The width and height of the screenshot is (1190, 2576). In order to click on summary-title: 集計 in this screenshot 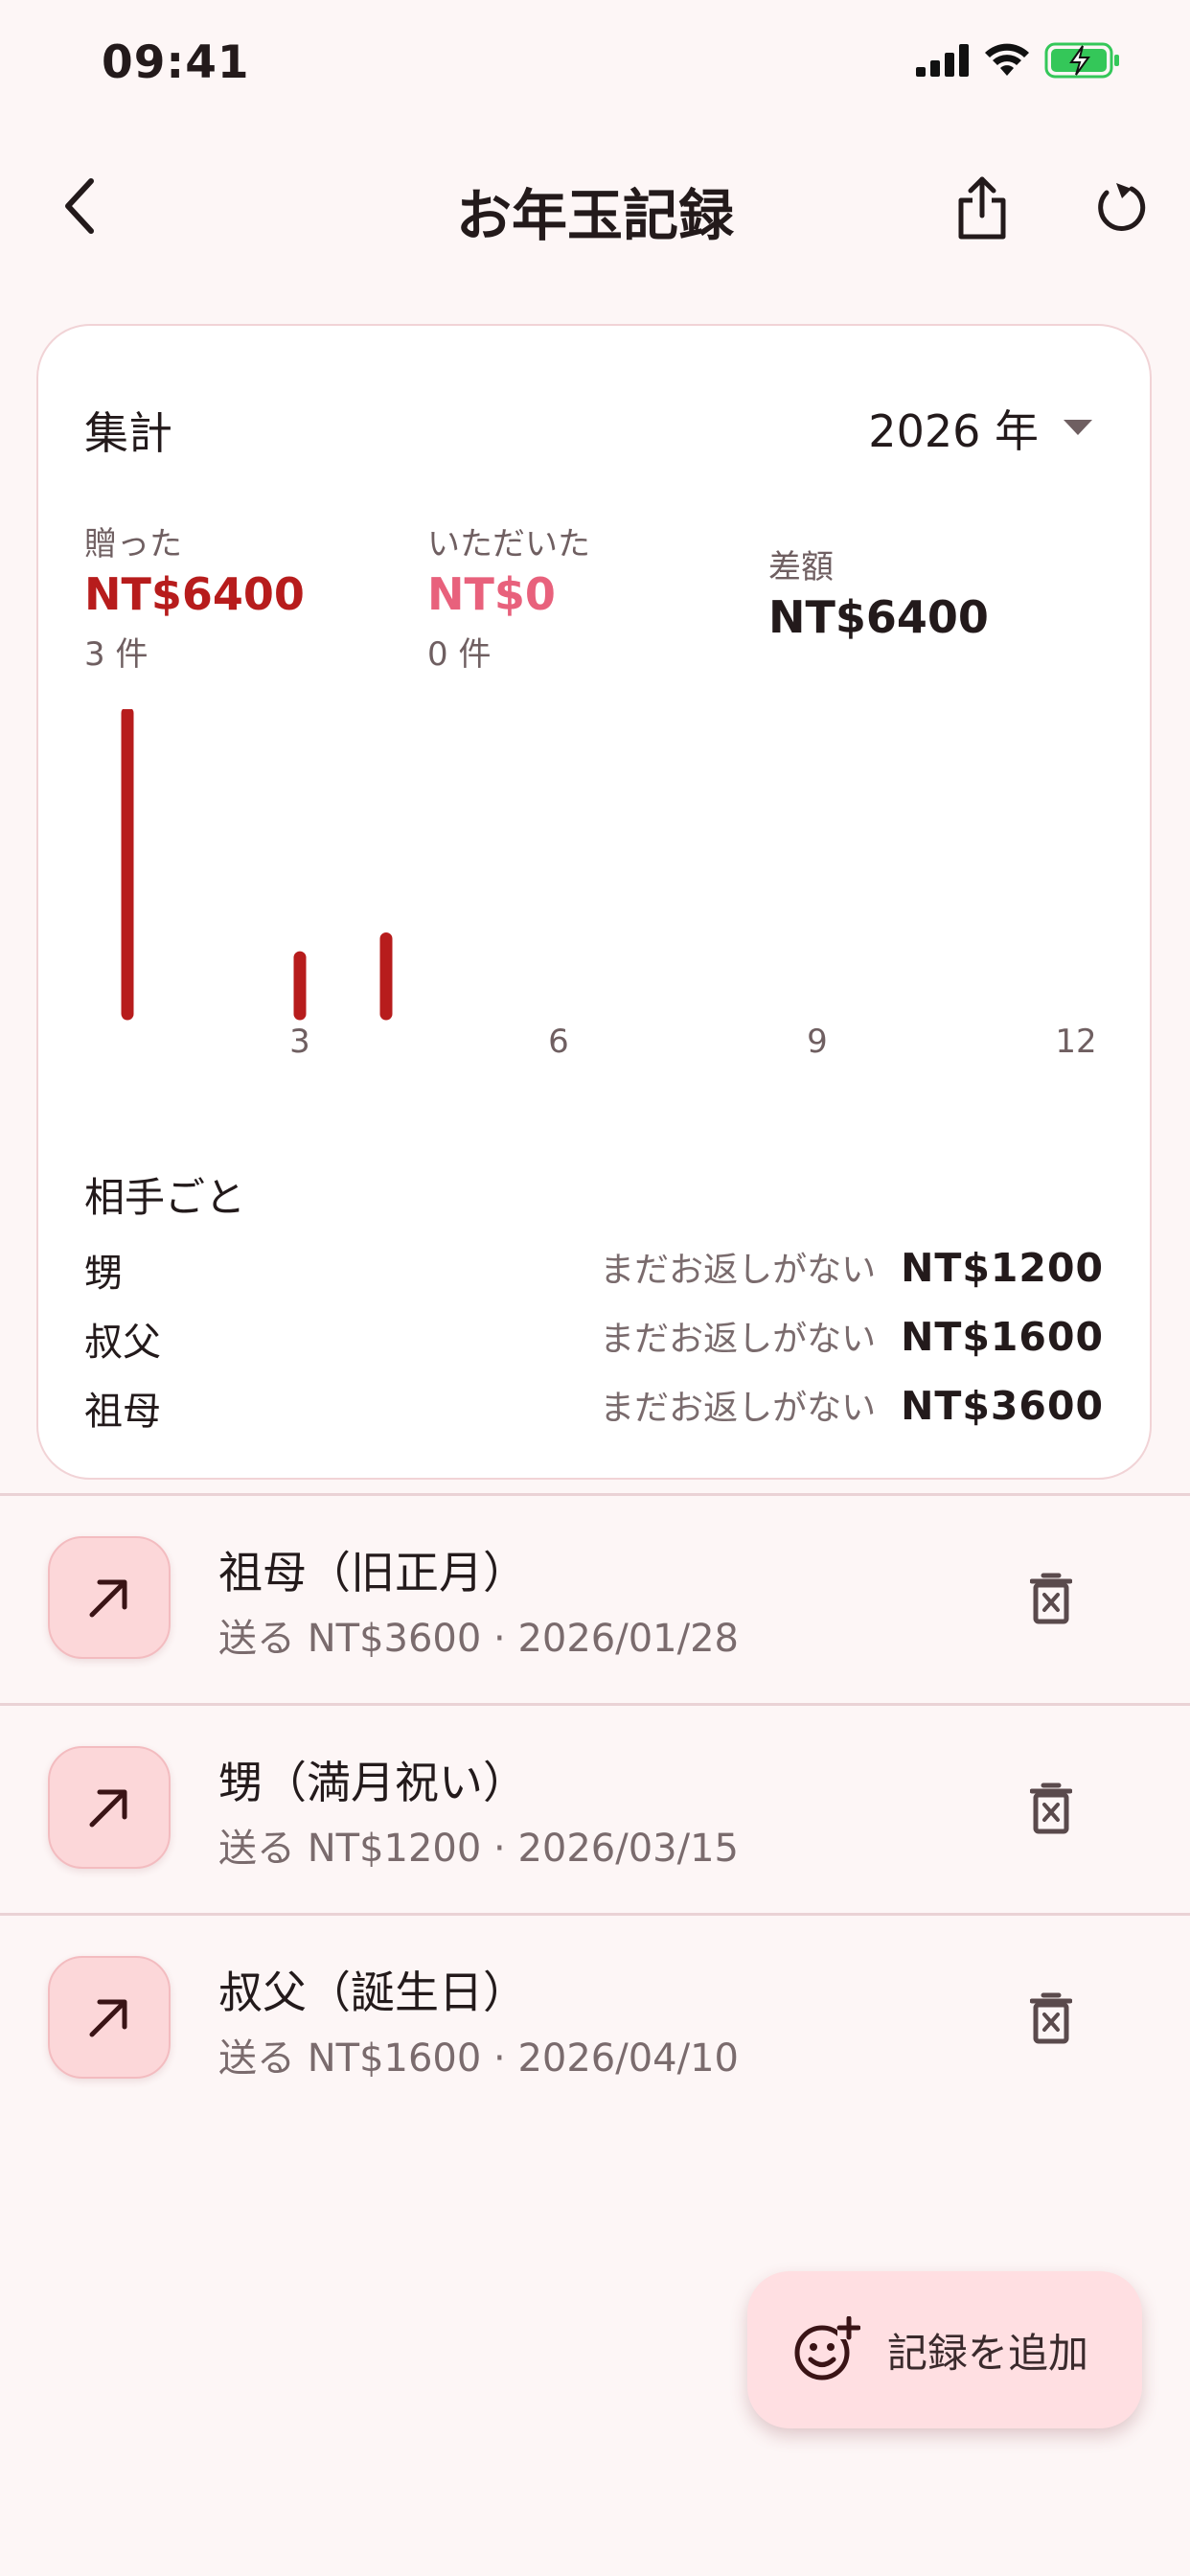, I will do `click(128, 433)`.